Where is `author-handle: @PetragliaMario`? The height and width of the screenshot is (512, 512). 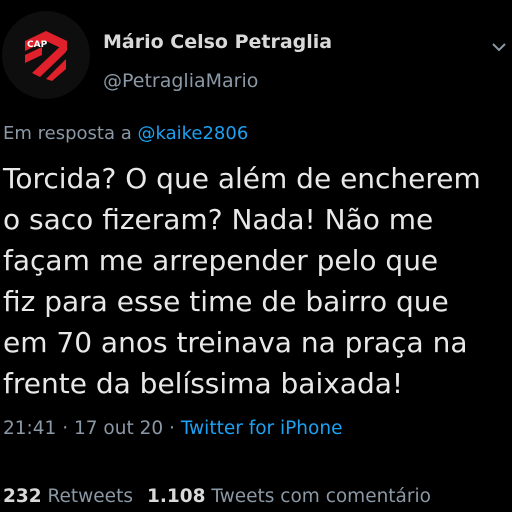 author-handle: @PetragliaMario is located at coordinates (180, 81).